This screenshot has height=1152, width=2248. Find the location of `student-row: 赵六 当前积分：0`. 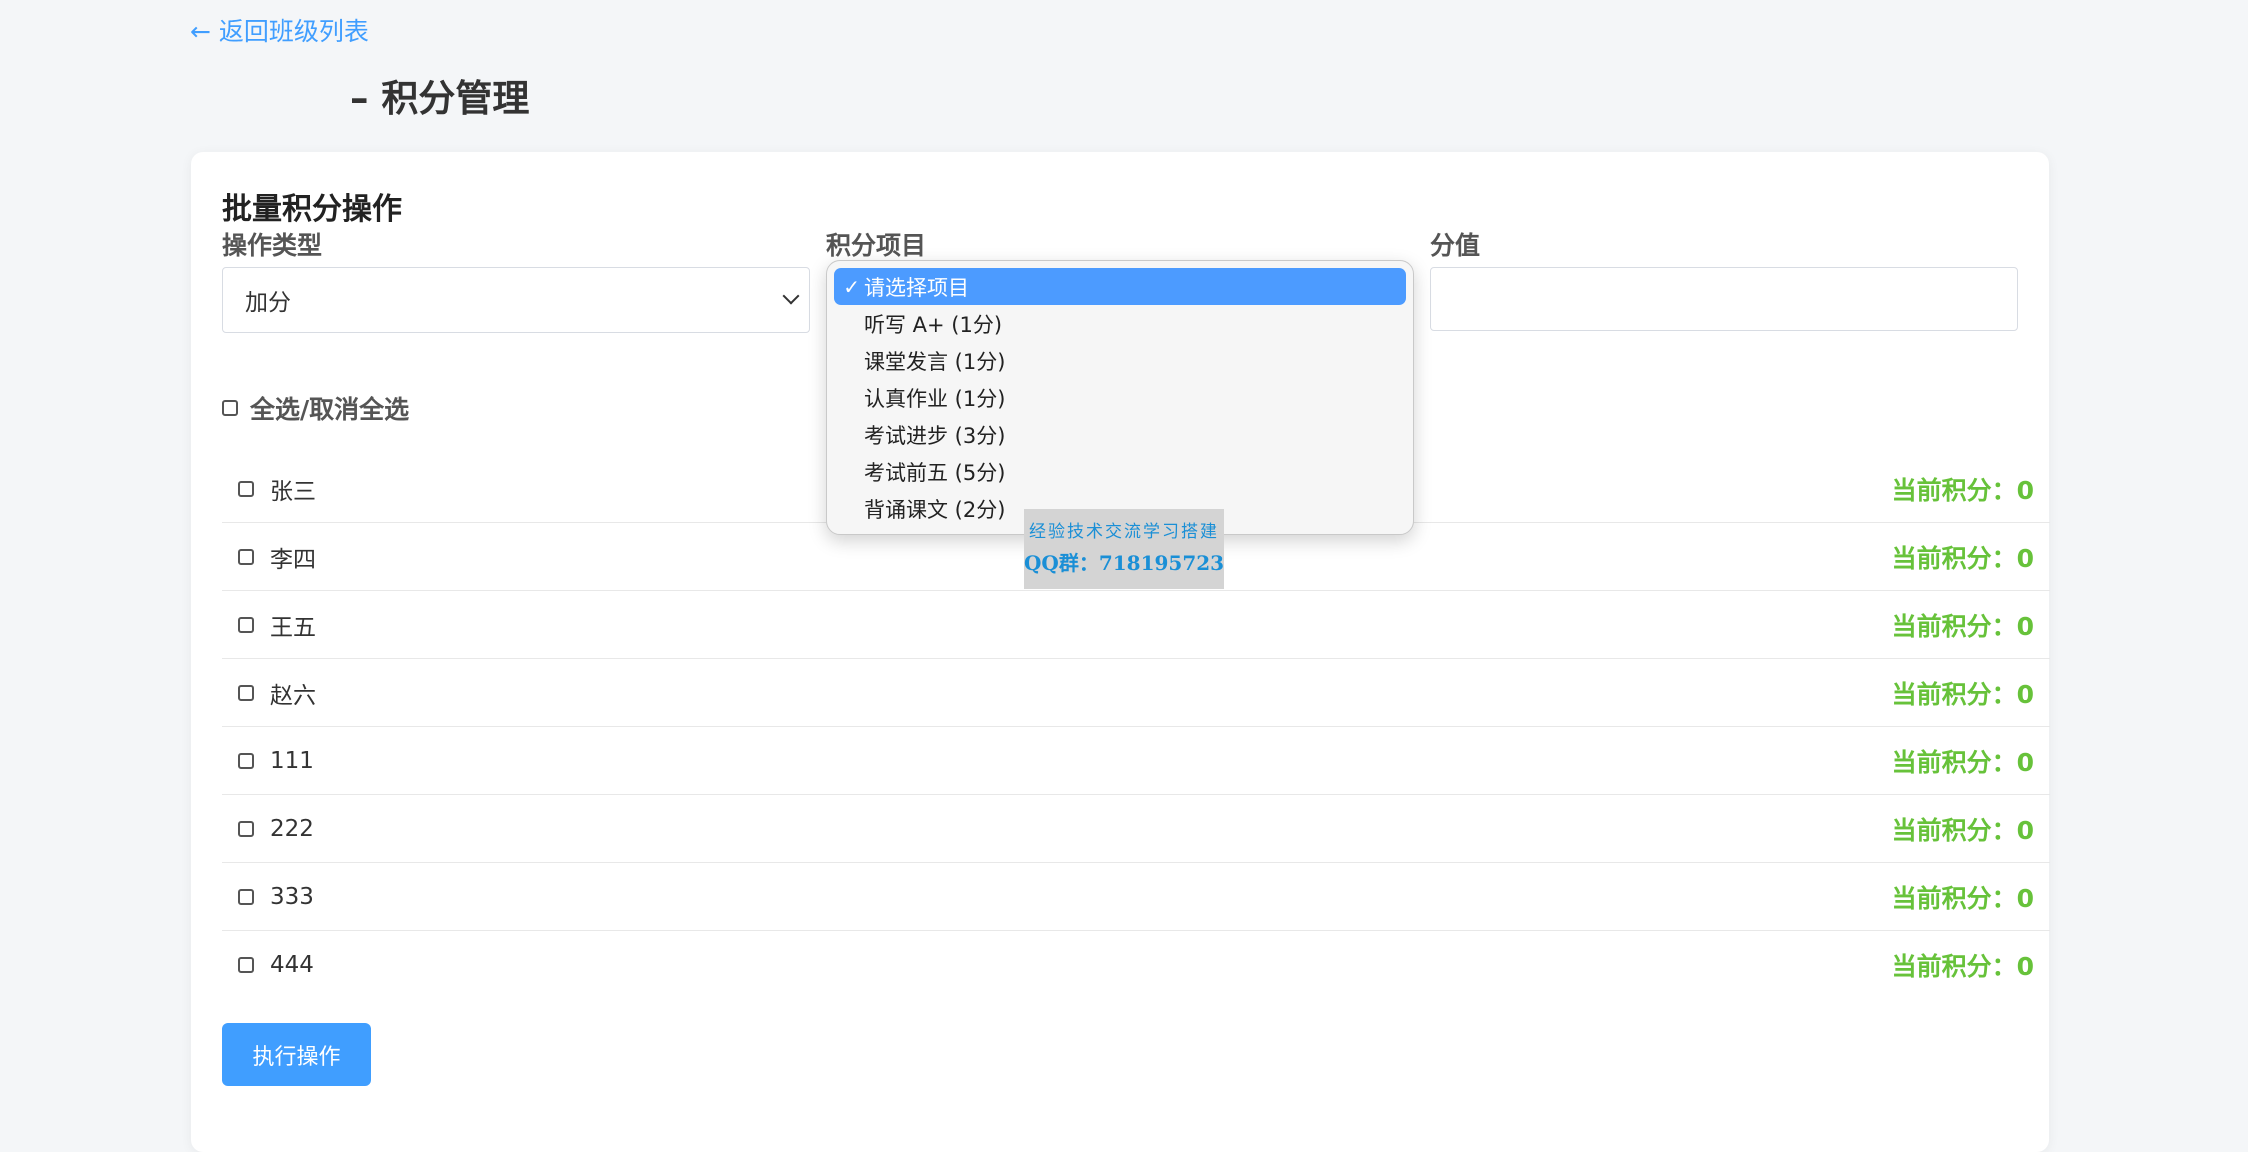

student-row: 赵六 当前积分：0 is located at coordinates (1136, 693).